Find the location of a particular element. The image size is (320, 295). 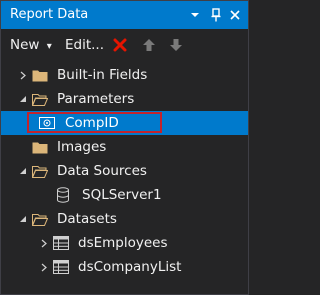

parameter-icon is located at coordinates (47, 123).